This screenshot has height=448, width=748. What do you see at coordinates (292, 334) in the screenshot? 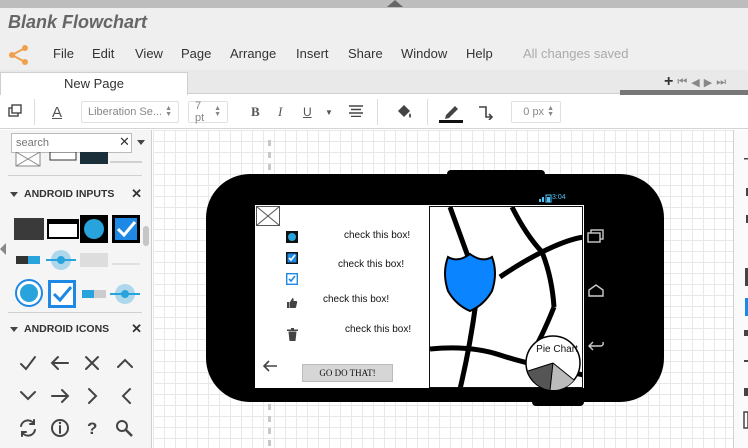
I see `trash-icon` at bounding box center [292, 334].